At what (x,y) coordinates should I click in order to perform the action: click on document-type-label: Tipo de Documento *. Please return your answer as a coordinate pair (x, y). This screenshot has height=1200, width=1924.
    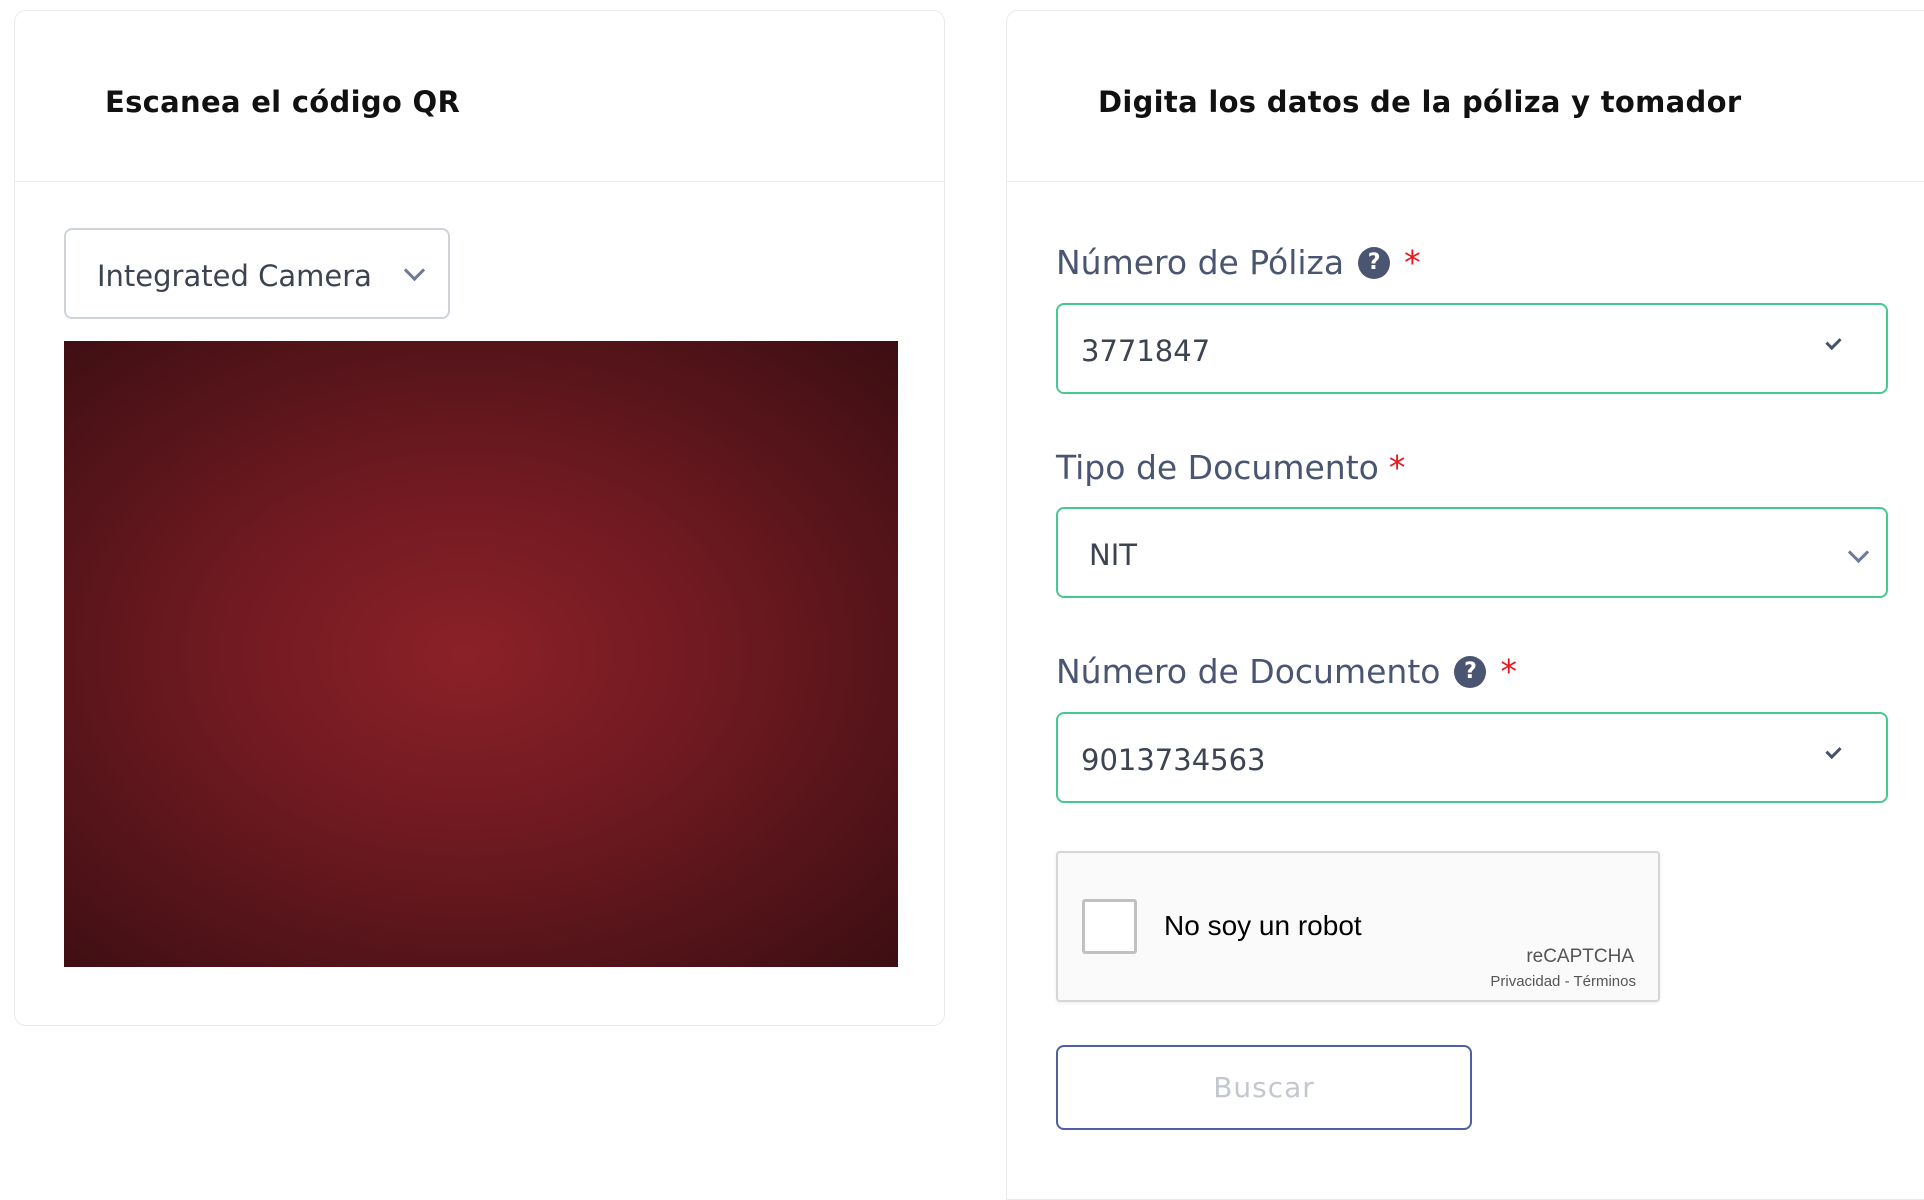
    Looking at the image, I should click on (1230, 467).